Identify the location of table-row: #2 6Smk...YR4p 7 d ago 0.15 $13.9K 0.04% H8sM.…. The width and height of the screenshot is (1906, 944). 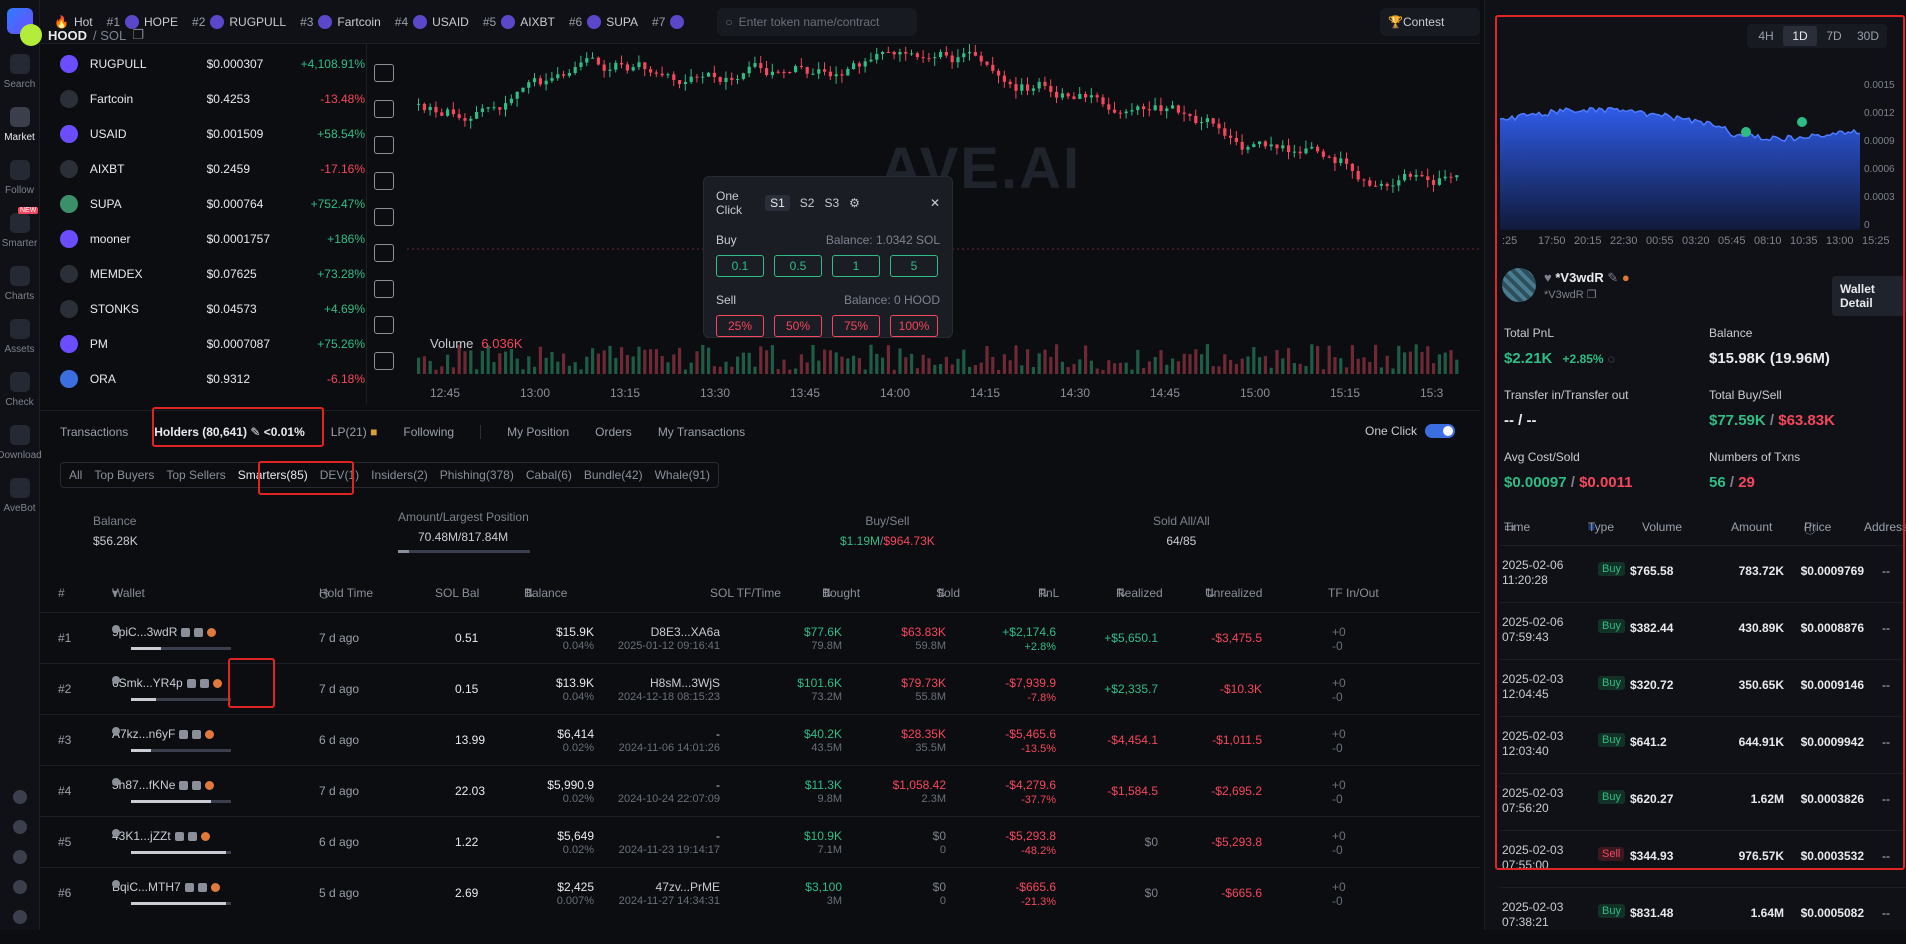
(760, 688).